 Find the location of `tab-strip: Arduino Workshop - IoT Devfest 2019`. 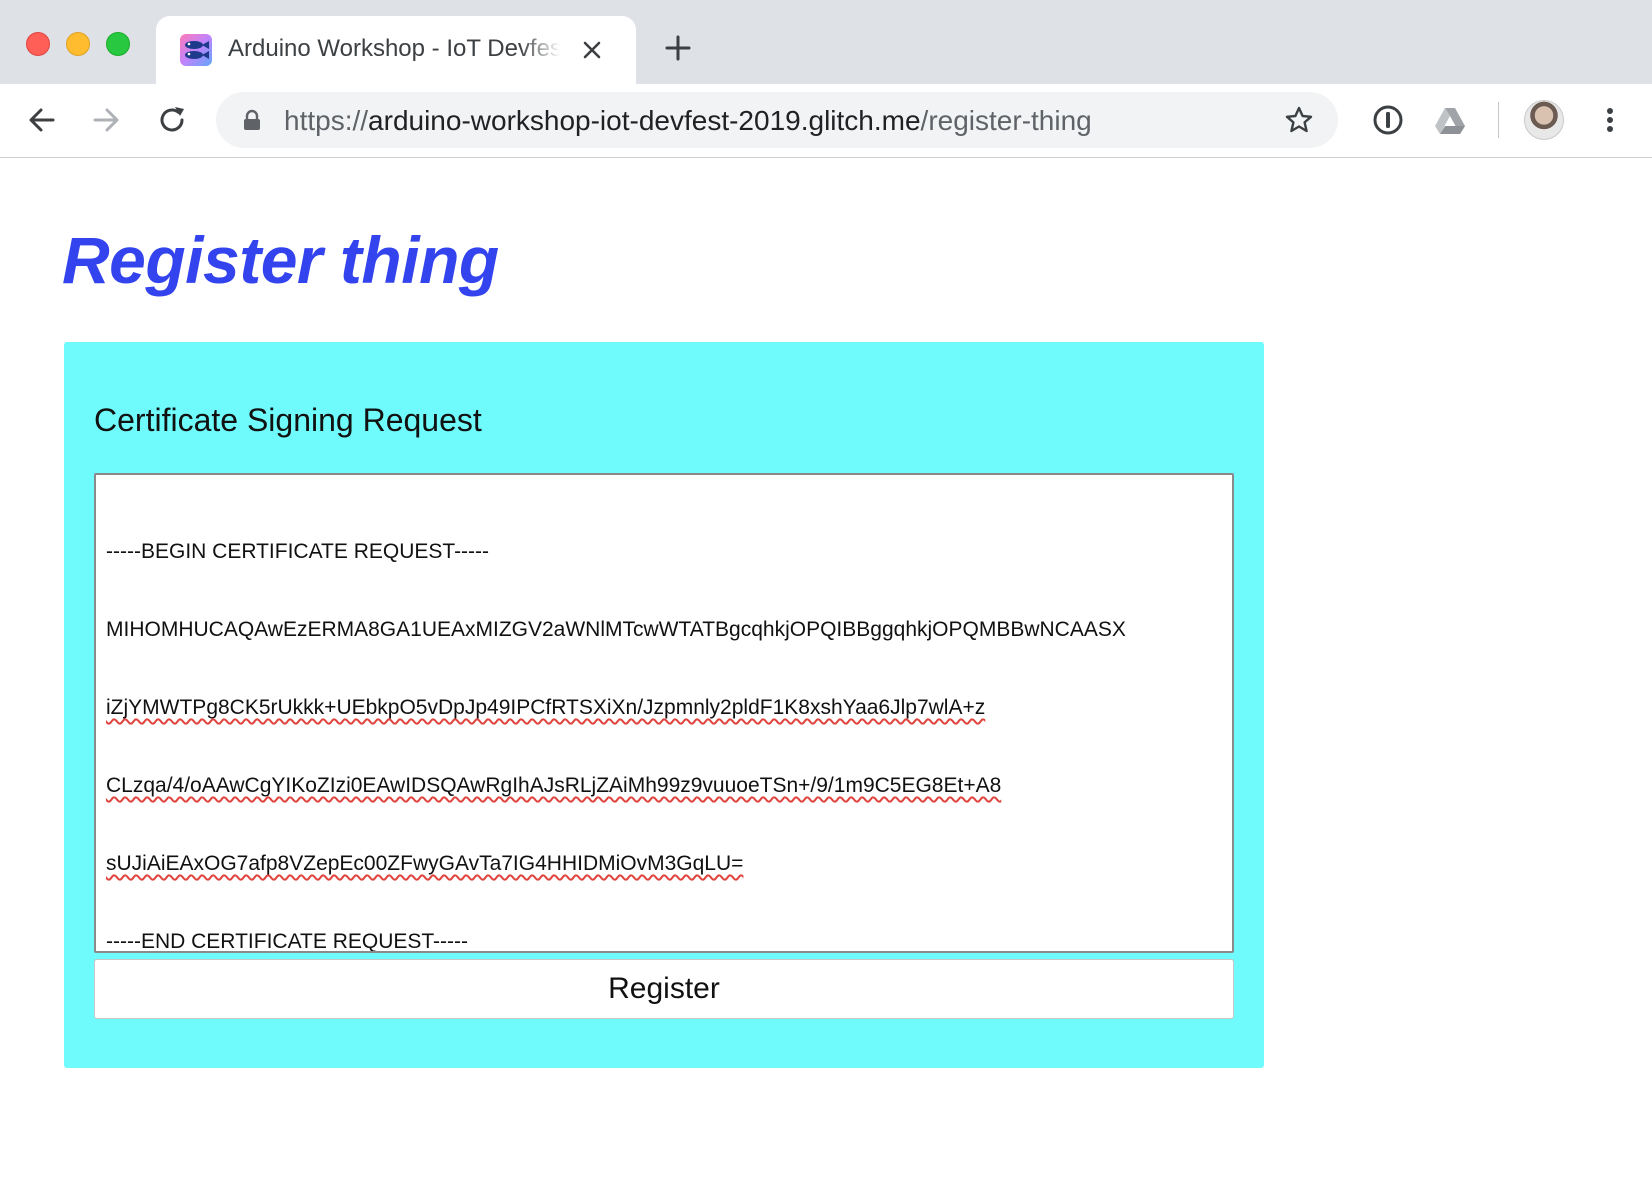

tab-strip: Arduino Workshop - IoT Devfest 2019 is located at coordinates (826, 42).